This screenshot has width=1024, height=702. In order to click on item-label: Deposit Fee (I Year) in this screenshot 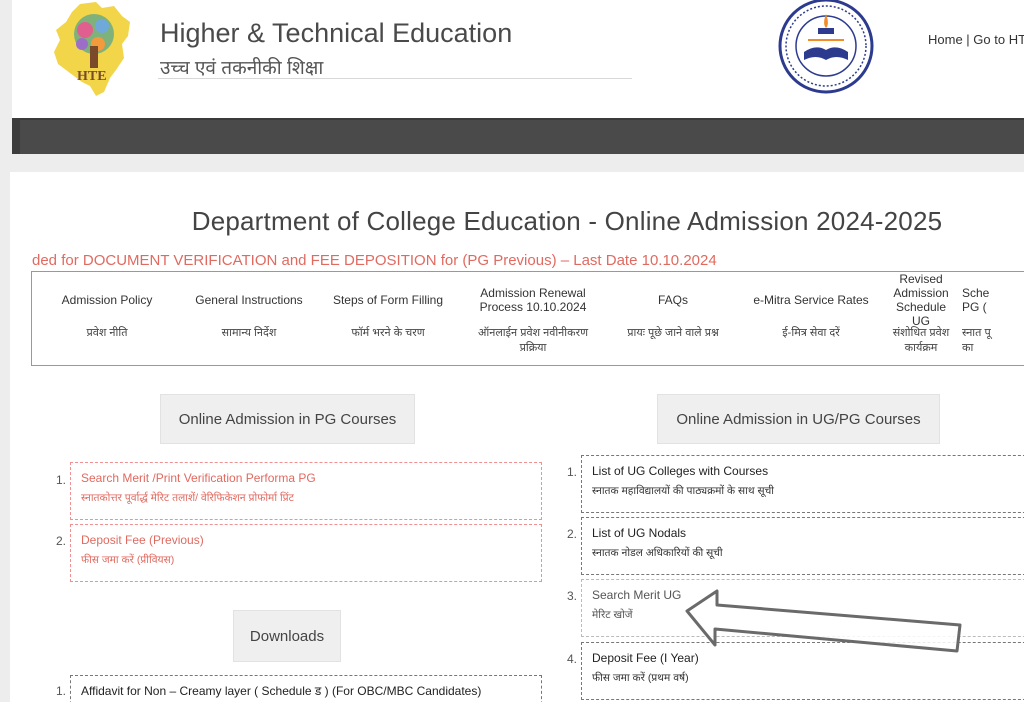, I will do `click(645, 658)`.